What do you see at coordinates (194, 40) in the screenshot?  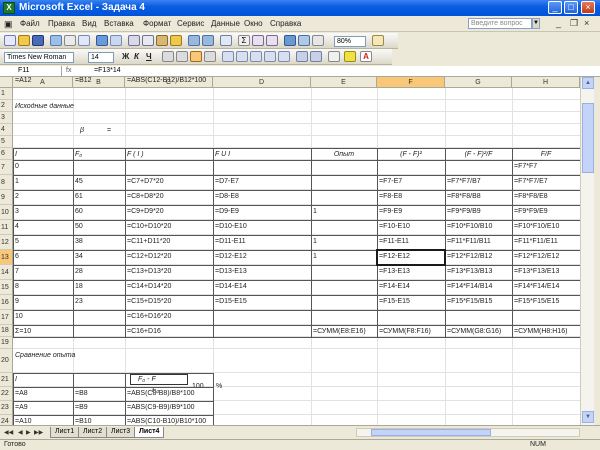 I see `undo-icon` at bounding box center [194, 40].